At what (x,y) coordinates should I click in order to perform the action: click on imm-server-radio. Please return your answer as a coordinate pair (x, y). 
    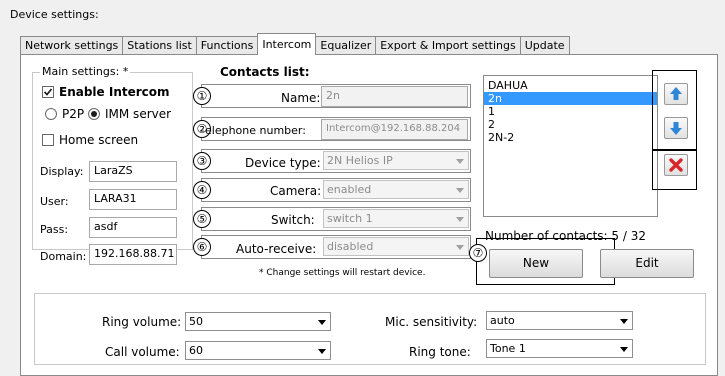
    Looking at the image, I should click on (94, 114).